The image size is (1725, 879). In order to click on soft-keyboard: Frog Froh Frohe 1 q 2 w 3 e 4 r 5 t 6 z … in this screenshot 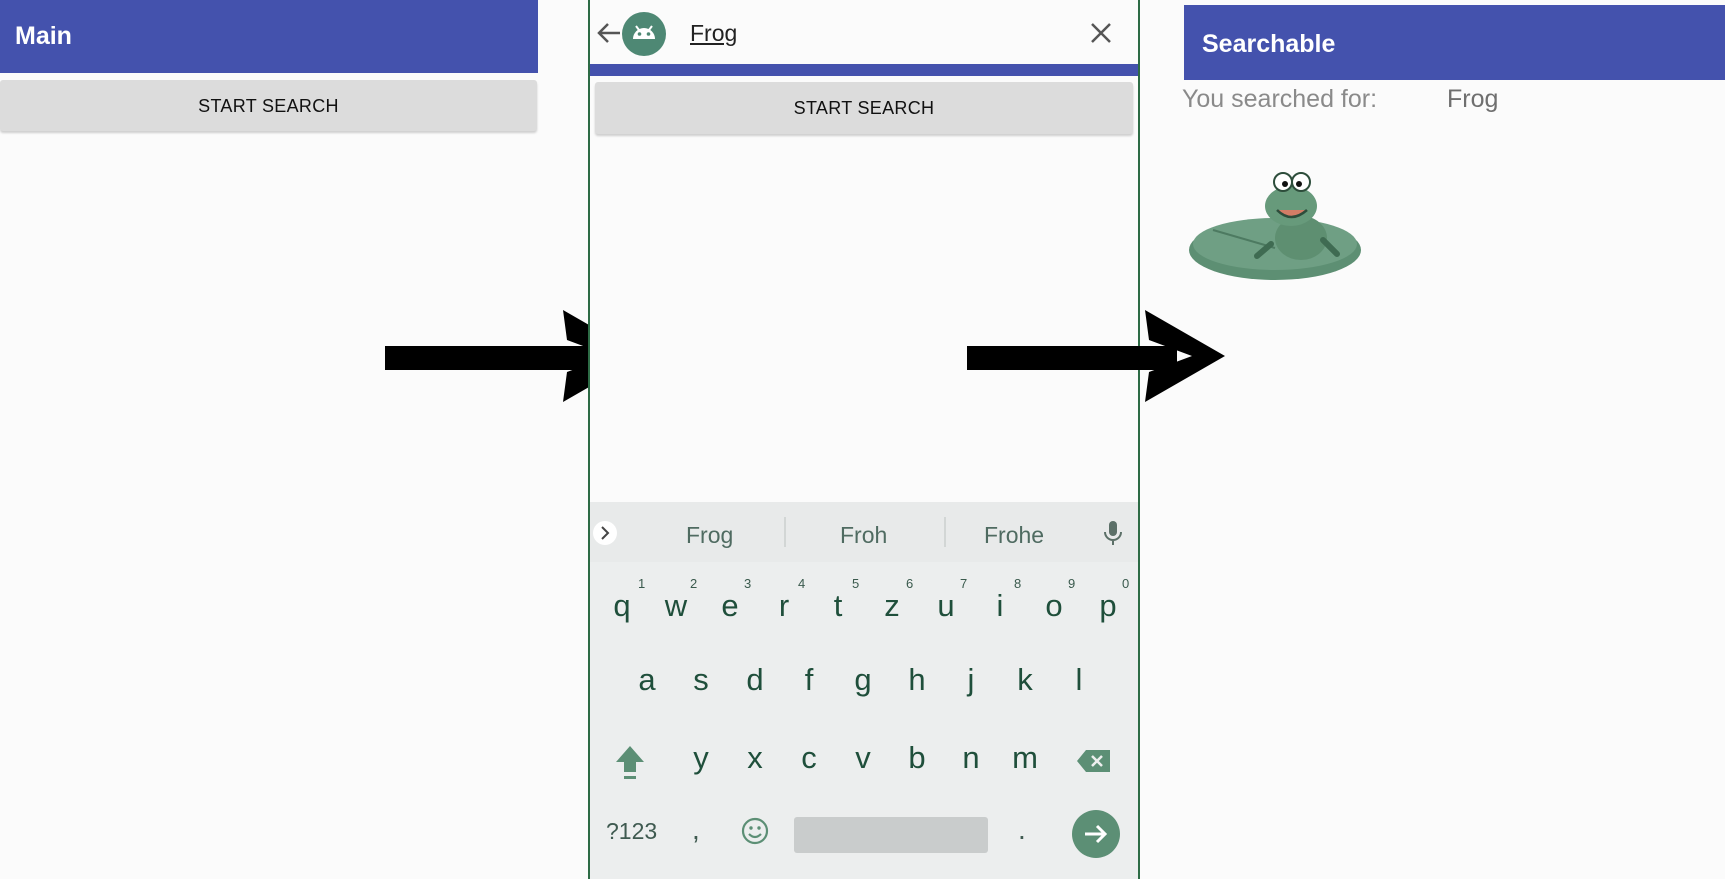, I will do `click(864, 690)`.